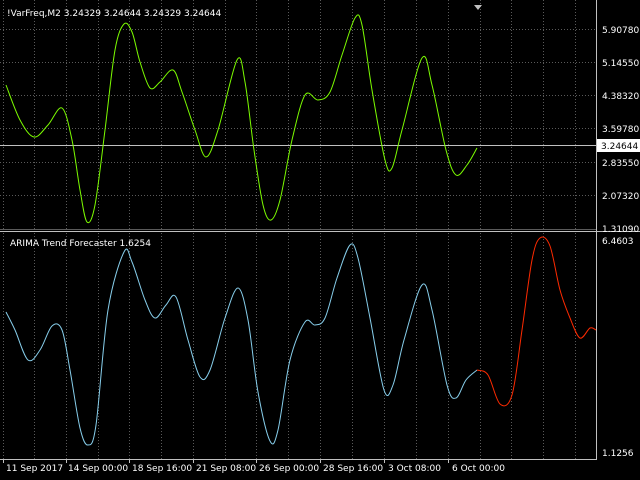  I want to click on top-axis-label: 5.90780, so click(620, 31).